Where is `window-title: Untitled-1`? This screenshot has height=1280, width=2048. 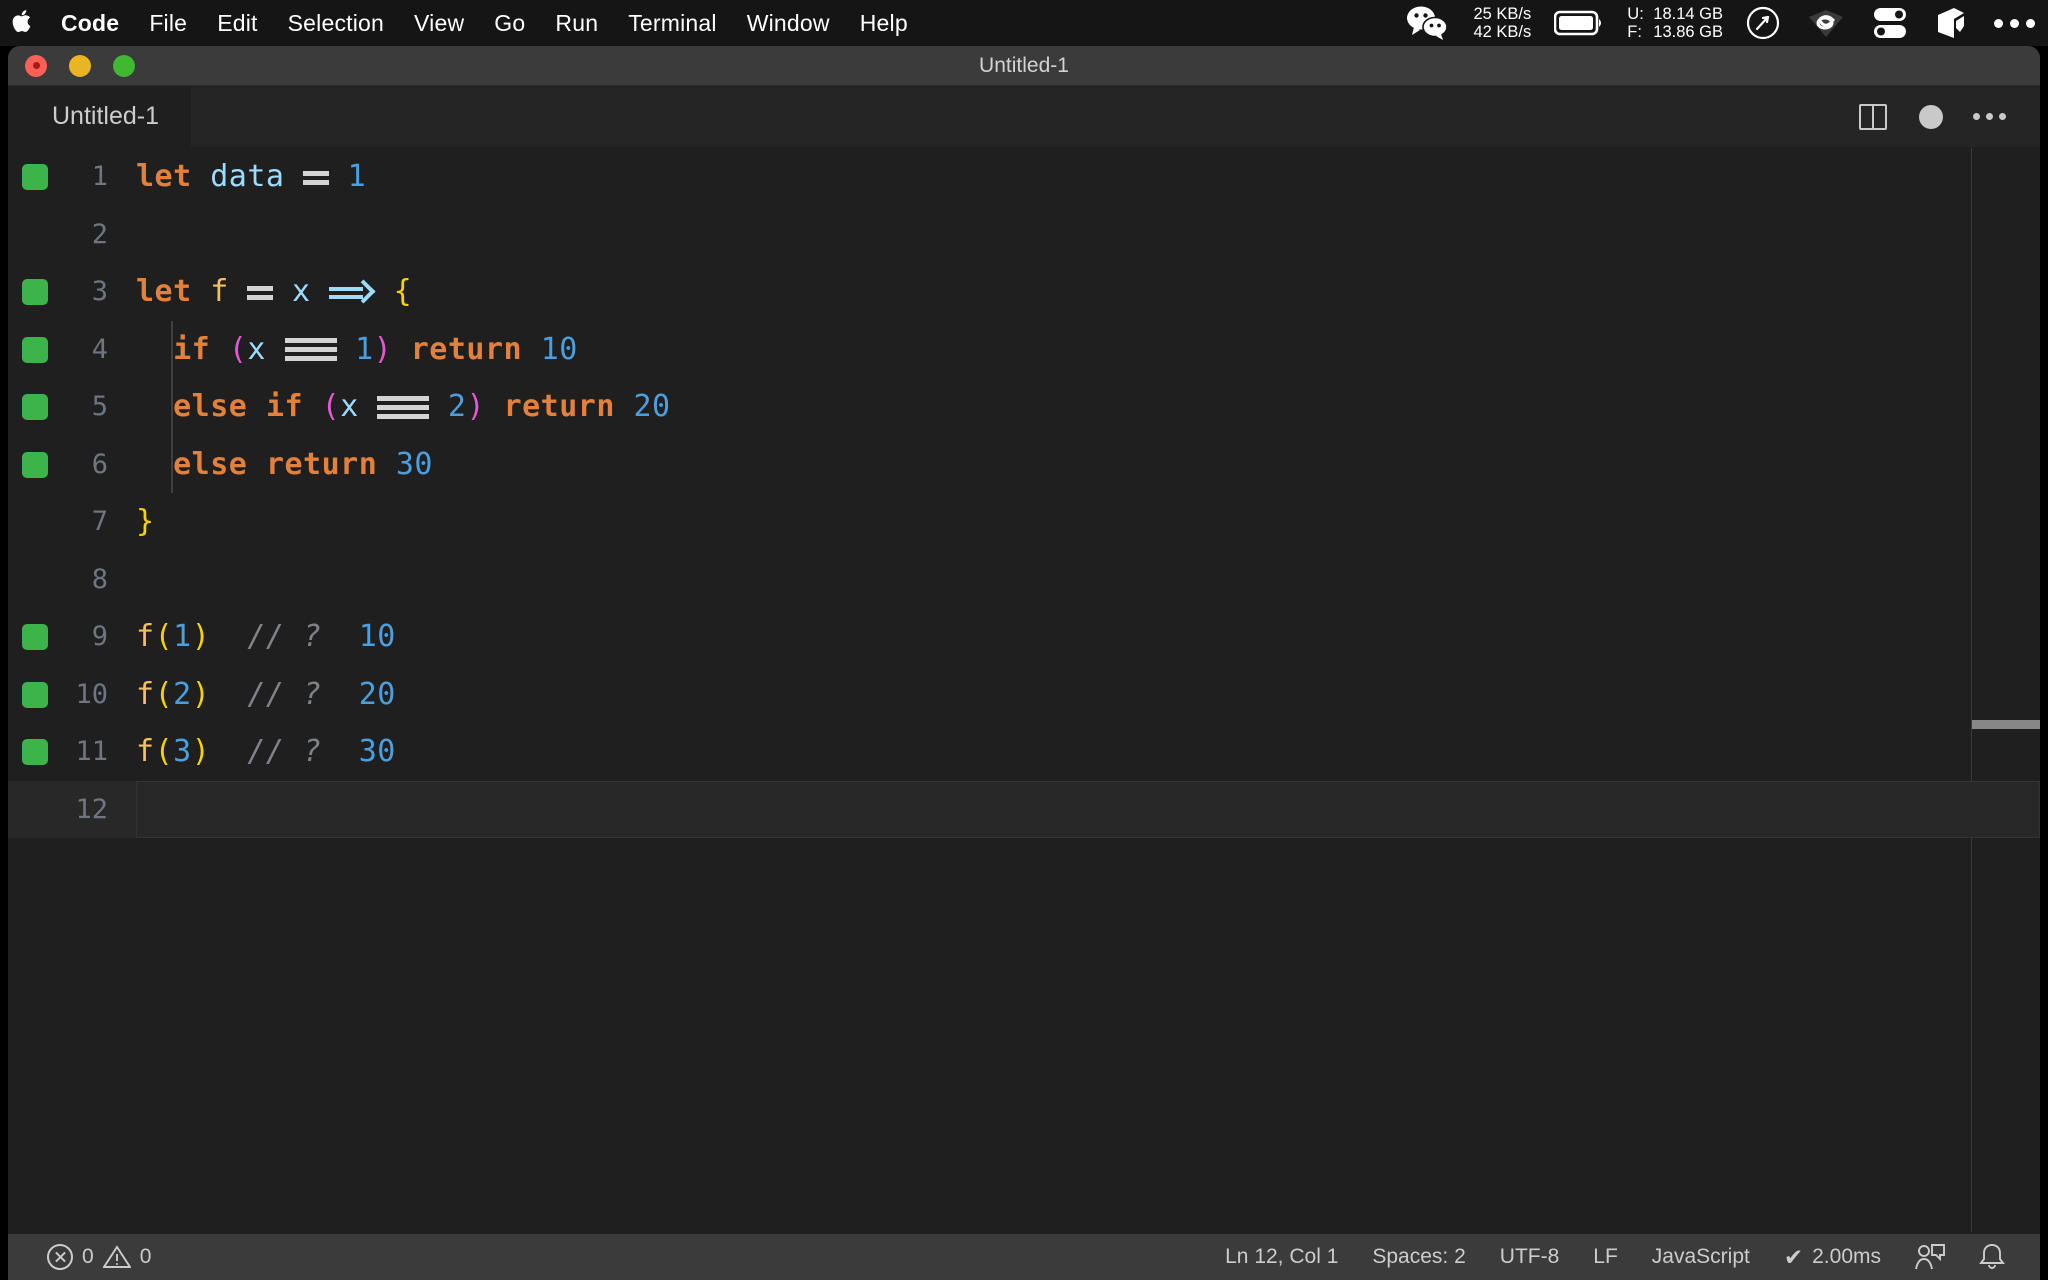 window-title: Untitled-1 is located at coordinates (1024, 65).